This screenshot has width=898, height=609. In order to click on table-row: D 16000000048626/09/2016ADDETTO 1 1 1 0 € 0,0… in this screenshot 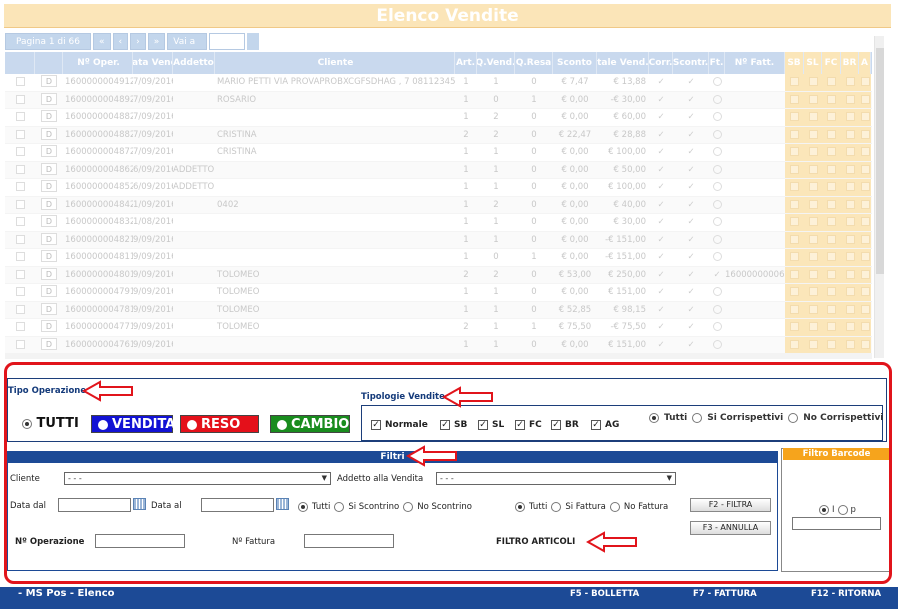, I will do `click(438, 170)`.